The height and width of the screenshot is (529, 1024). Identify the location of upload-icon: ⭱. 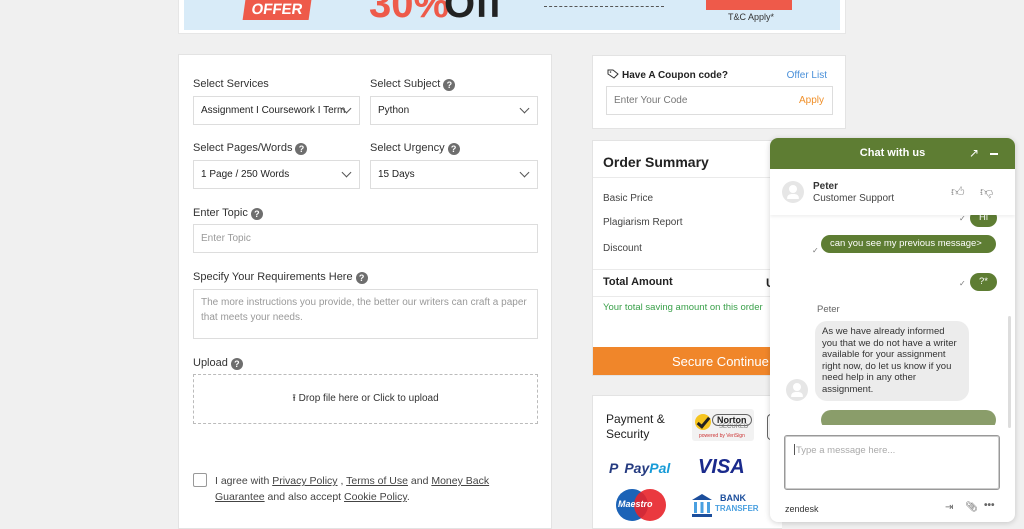
(294, 398).